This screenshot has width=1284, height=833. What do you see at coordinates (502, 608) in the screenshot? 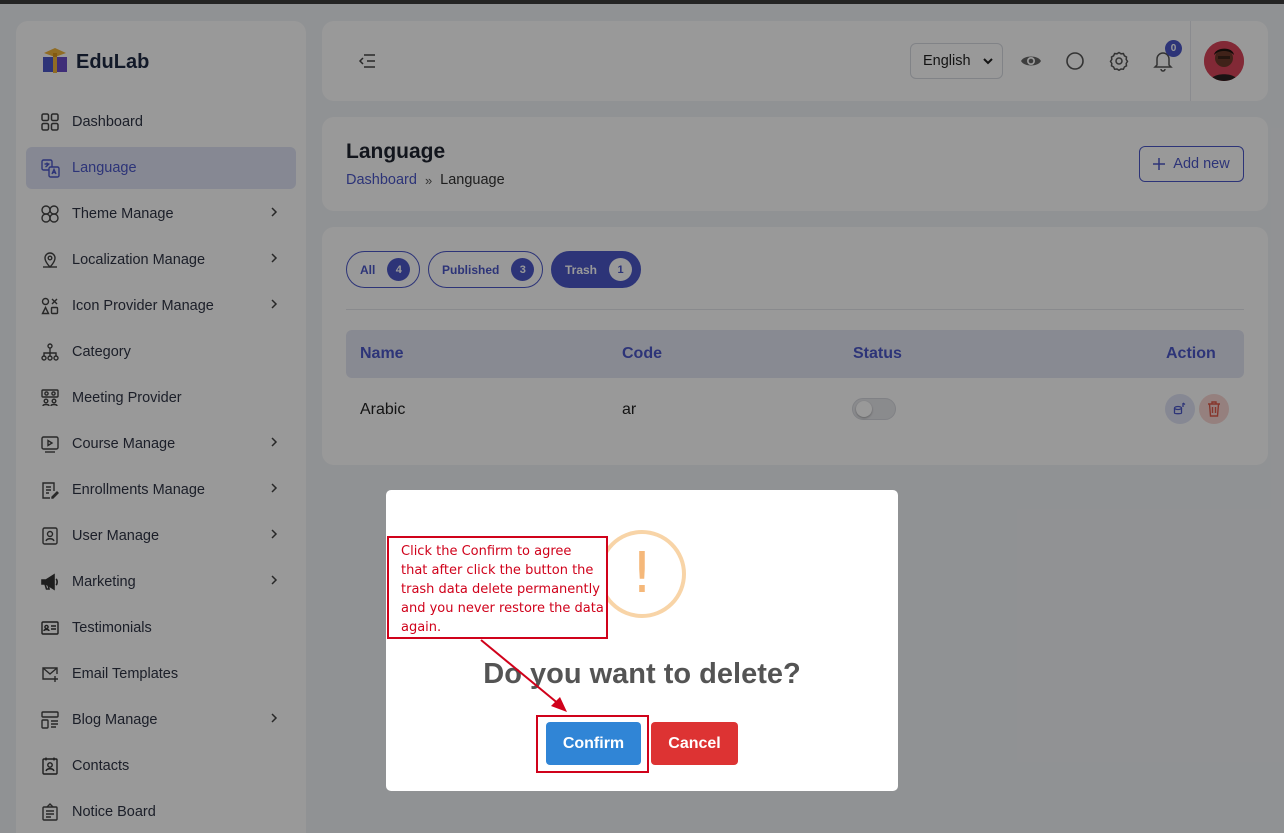
I see `annotation-line: and you never restore the data` at bounding box center [502, 608].